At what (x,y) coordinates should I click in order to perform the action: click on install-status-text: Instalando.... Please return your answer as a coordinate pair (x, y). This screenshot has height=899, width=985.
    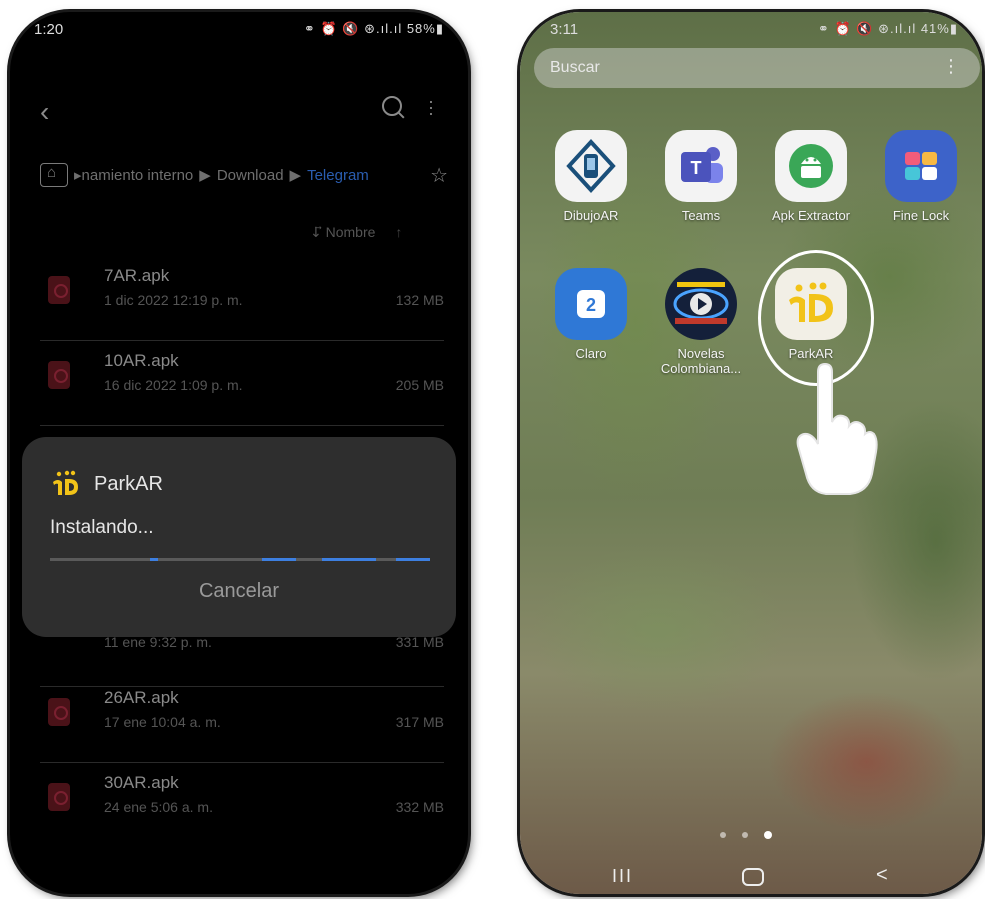
    Looking at the image, I should click on (102, 527).